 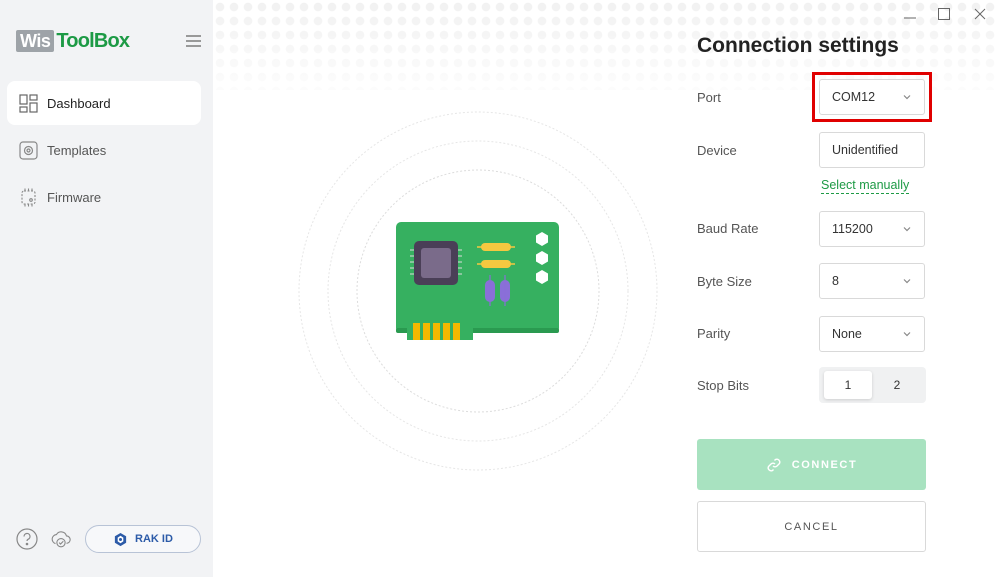 I want to click on device-field: Unidentified, so click(x=872, y=150).